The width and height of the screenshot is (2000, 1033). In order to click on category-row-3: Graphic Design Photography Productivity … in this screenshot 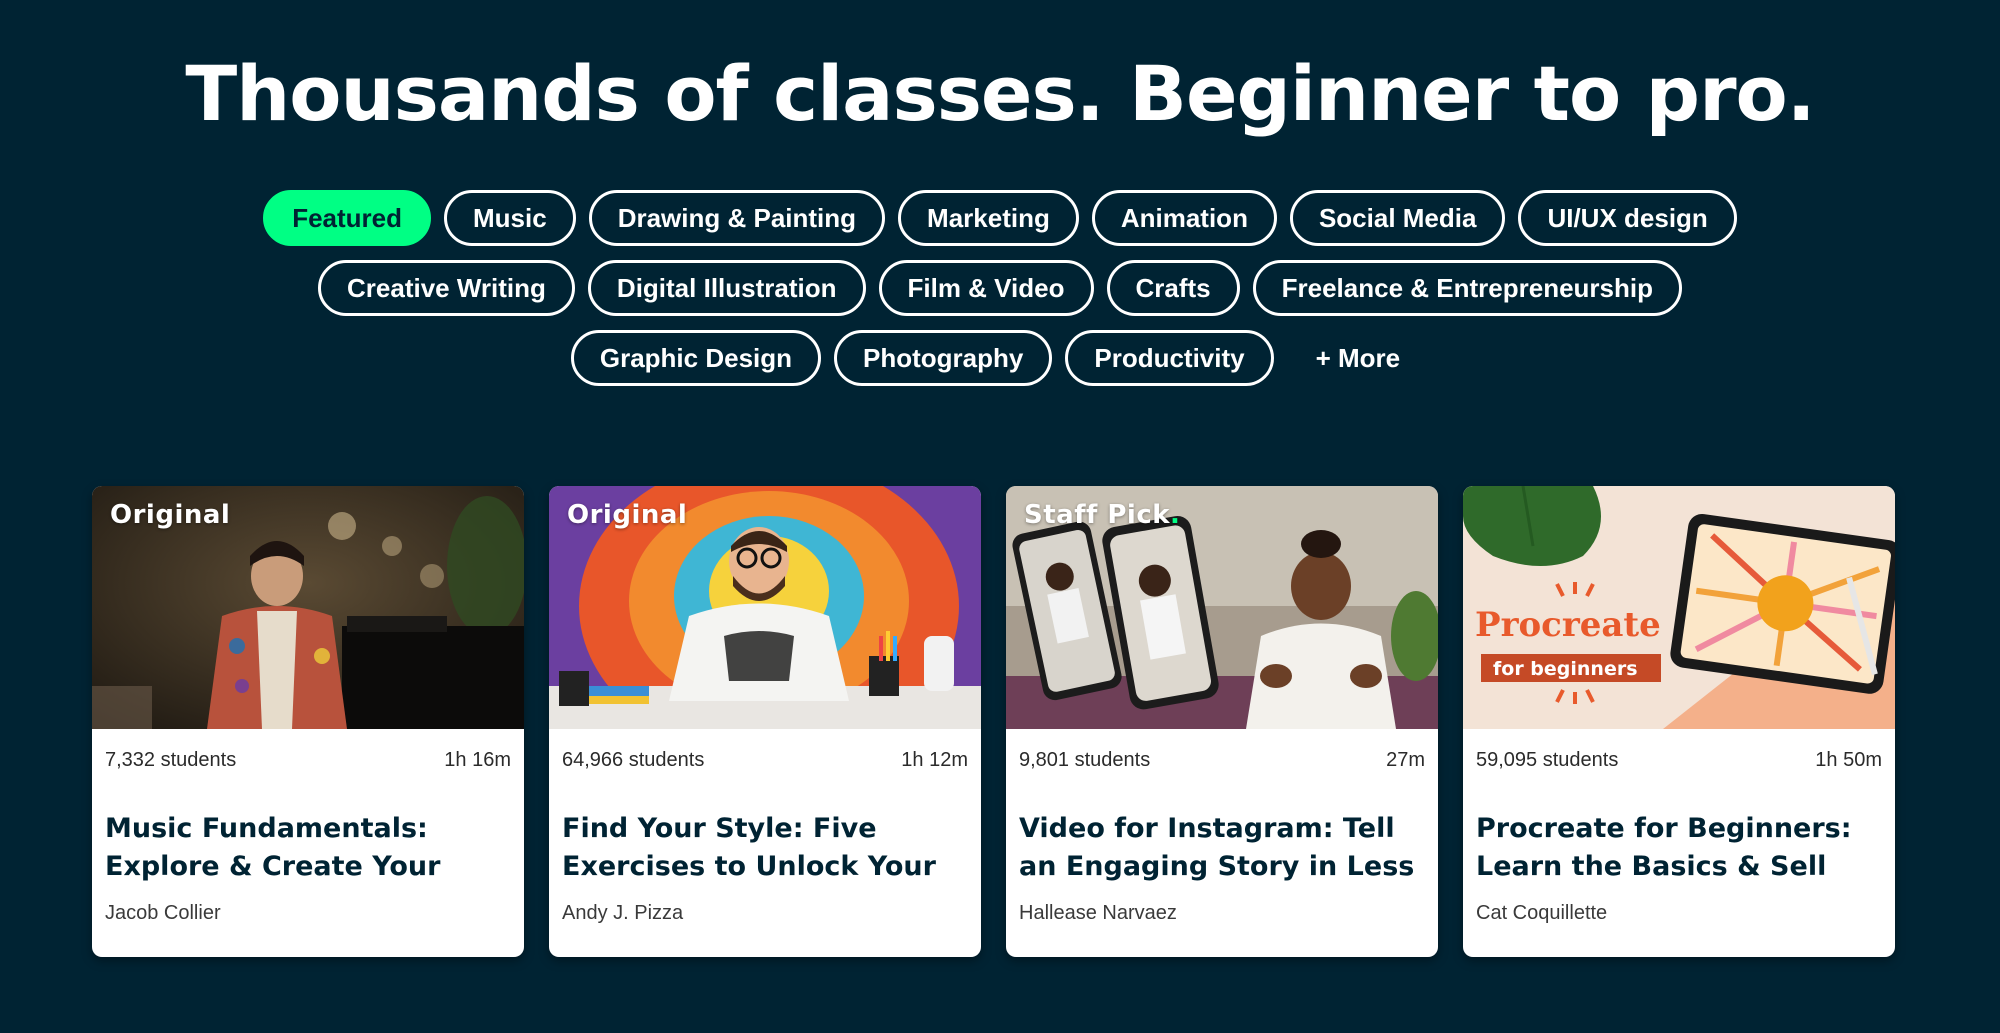, I will do `click(1000, 358)`.